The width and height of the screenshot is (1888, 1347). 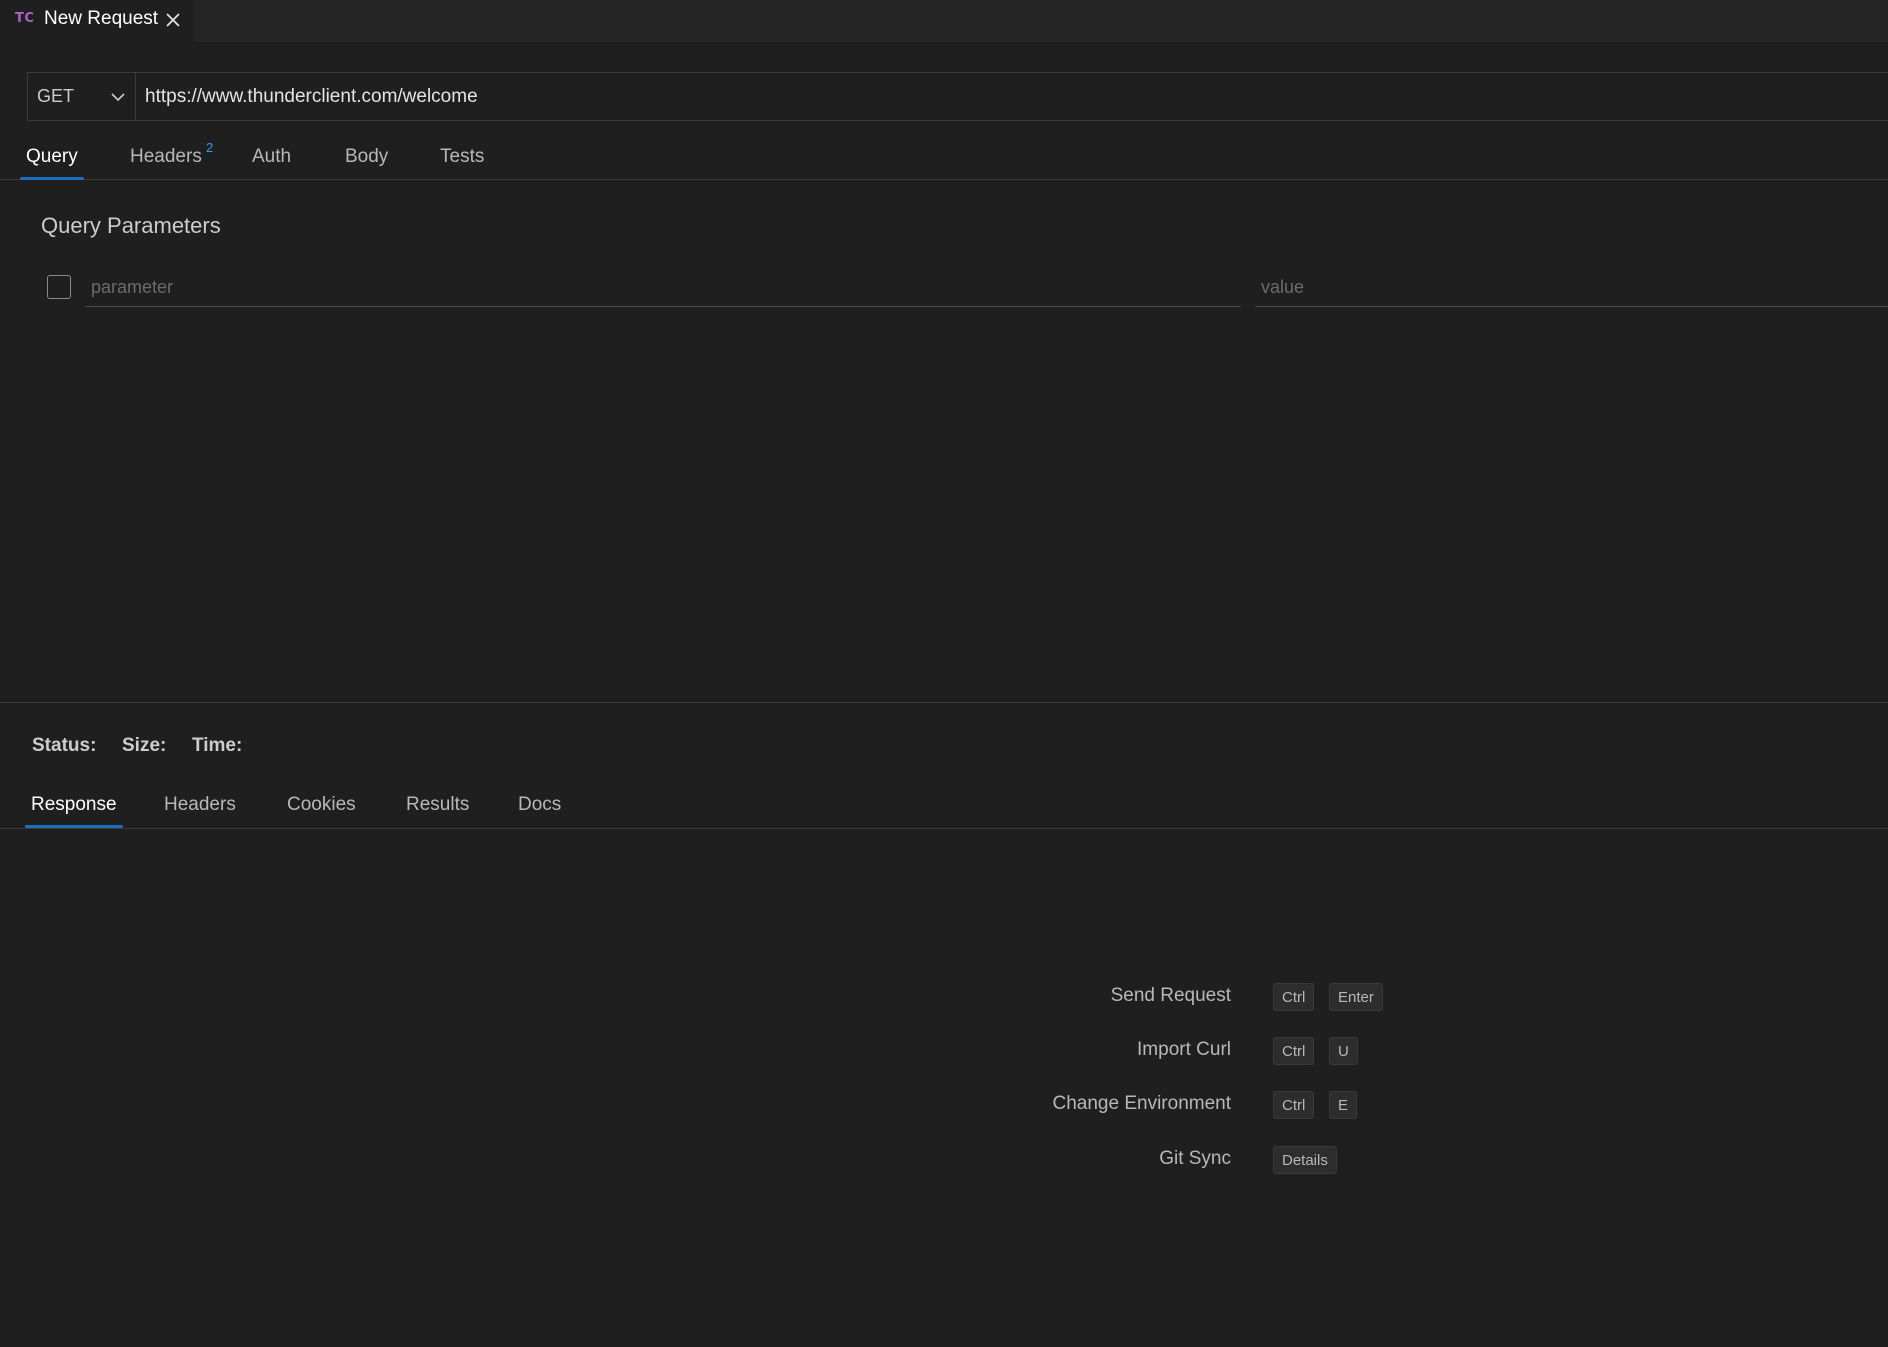 What do you see at coordinates (1184, 1049) in the screenshot?
I see `shortcut-label: Import Curl` at bounding box center [1184, 1049].